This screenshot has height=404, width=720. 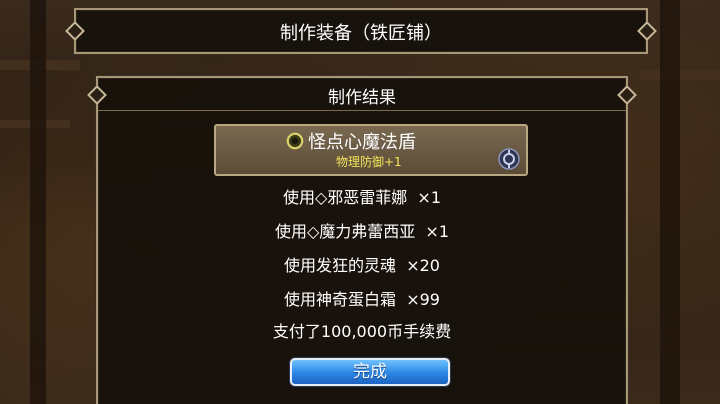 I want to click on panel-title: 制作结果, so click(x=362, y=98).